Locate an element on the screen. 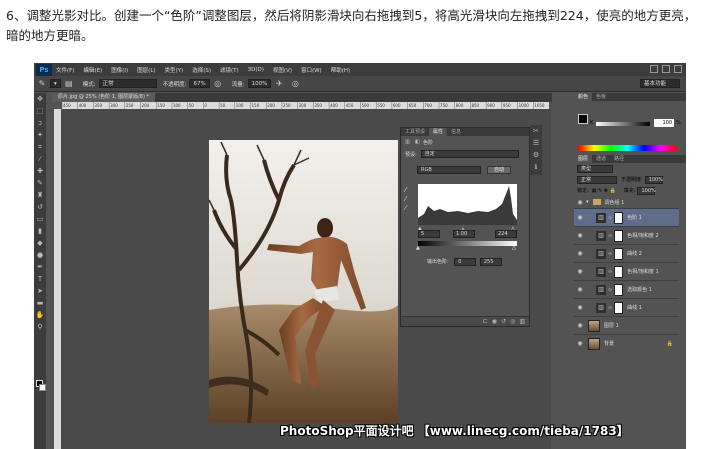  menu-filter: 滤镜(T) is located at coordinates (229, 70).